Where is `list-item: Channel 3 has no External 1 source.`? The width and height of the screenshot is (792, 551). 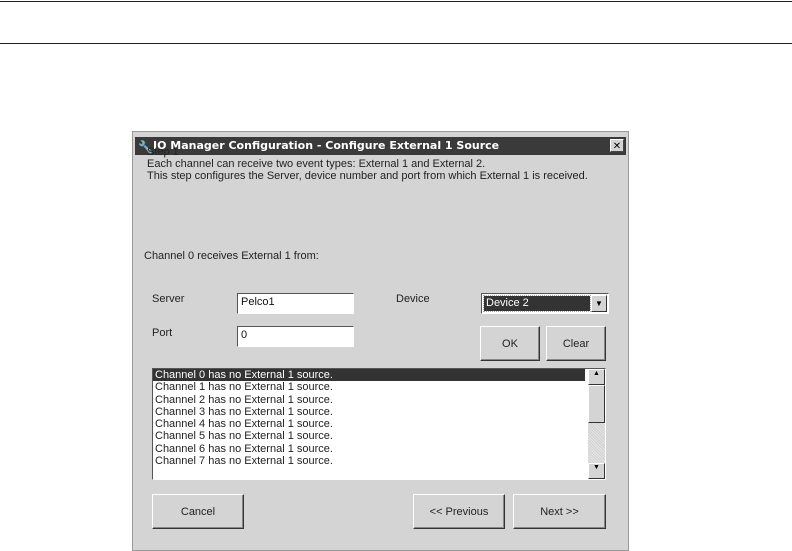
list-item: Channel 3 has no External 1 source. is located at coordinates (369, 412).